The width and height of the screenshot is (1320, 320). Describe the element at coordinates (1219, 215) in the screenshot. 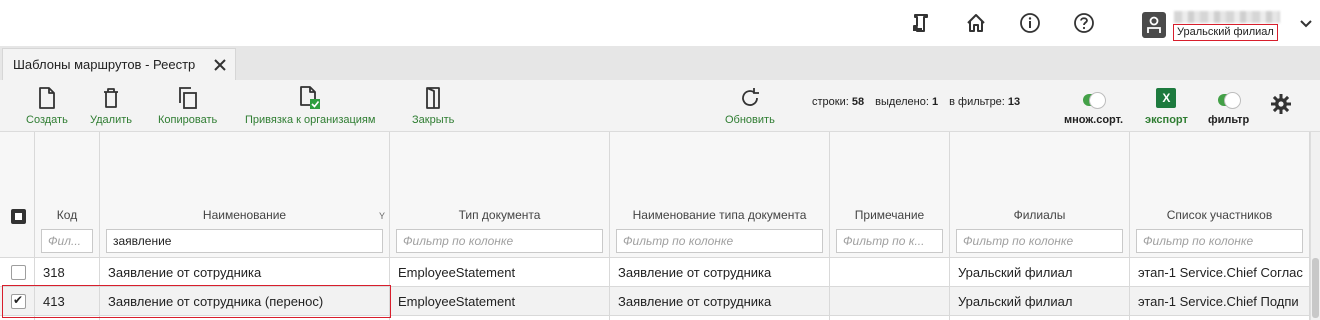

I see `column-header: Список участников` at that location.